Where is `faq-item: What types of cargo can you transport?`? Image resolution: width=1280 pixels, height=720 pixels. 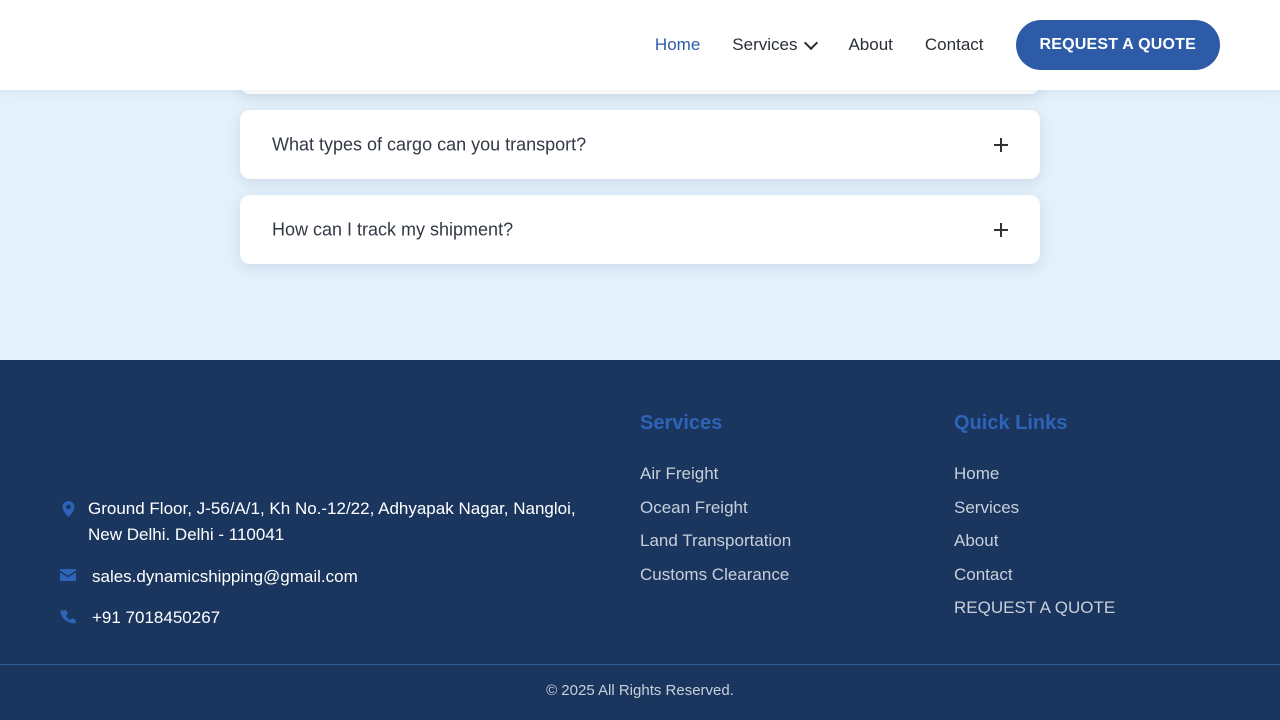 faq-item: What types of cargo can you transport? is located at coordinates (640, 144).